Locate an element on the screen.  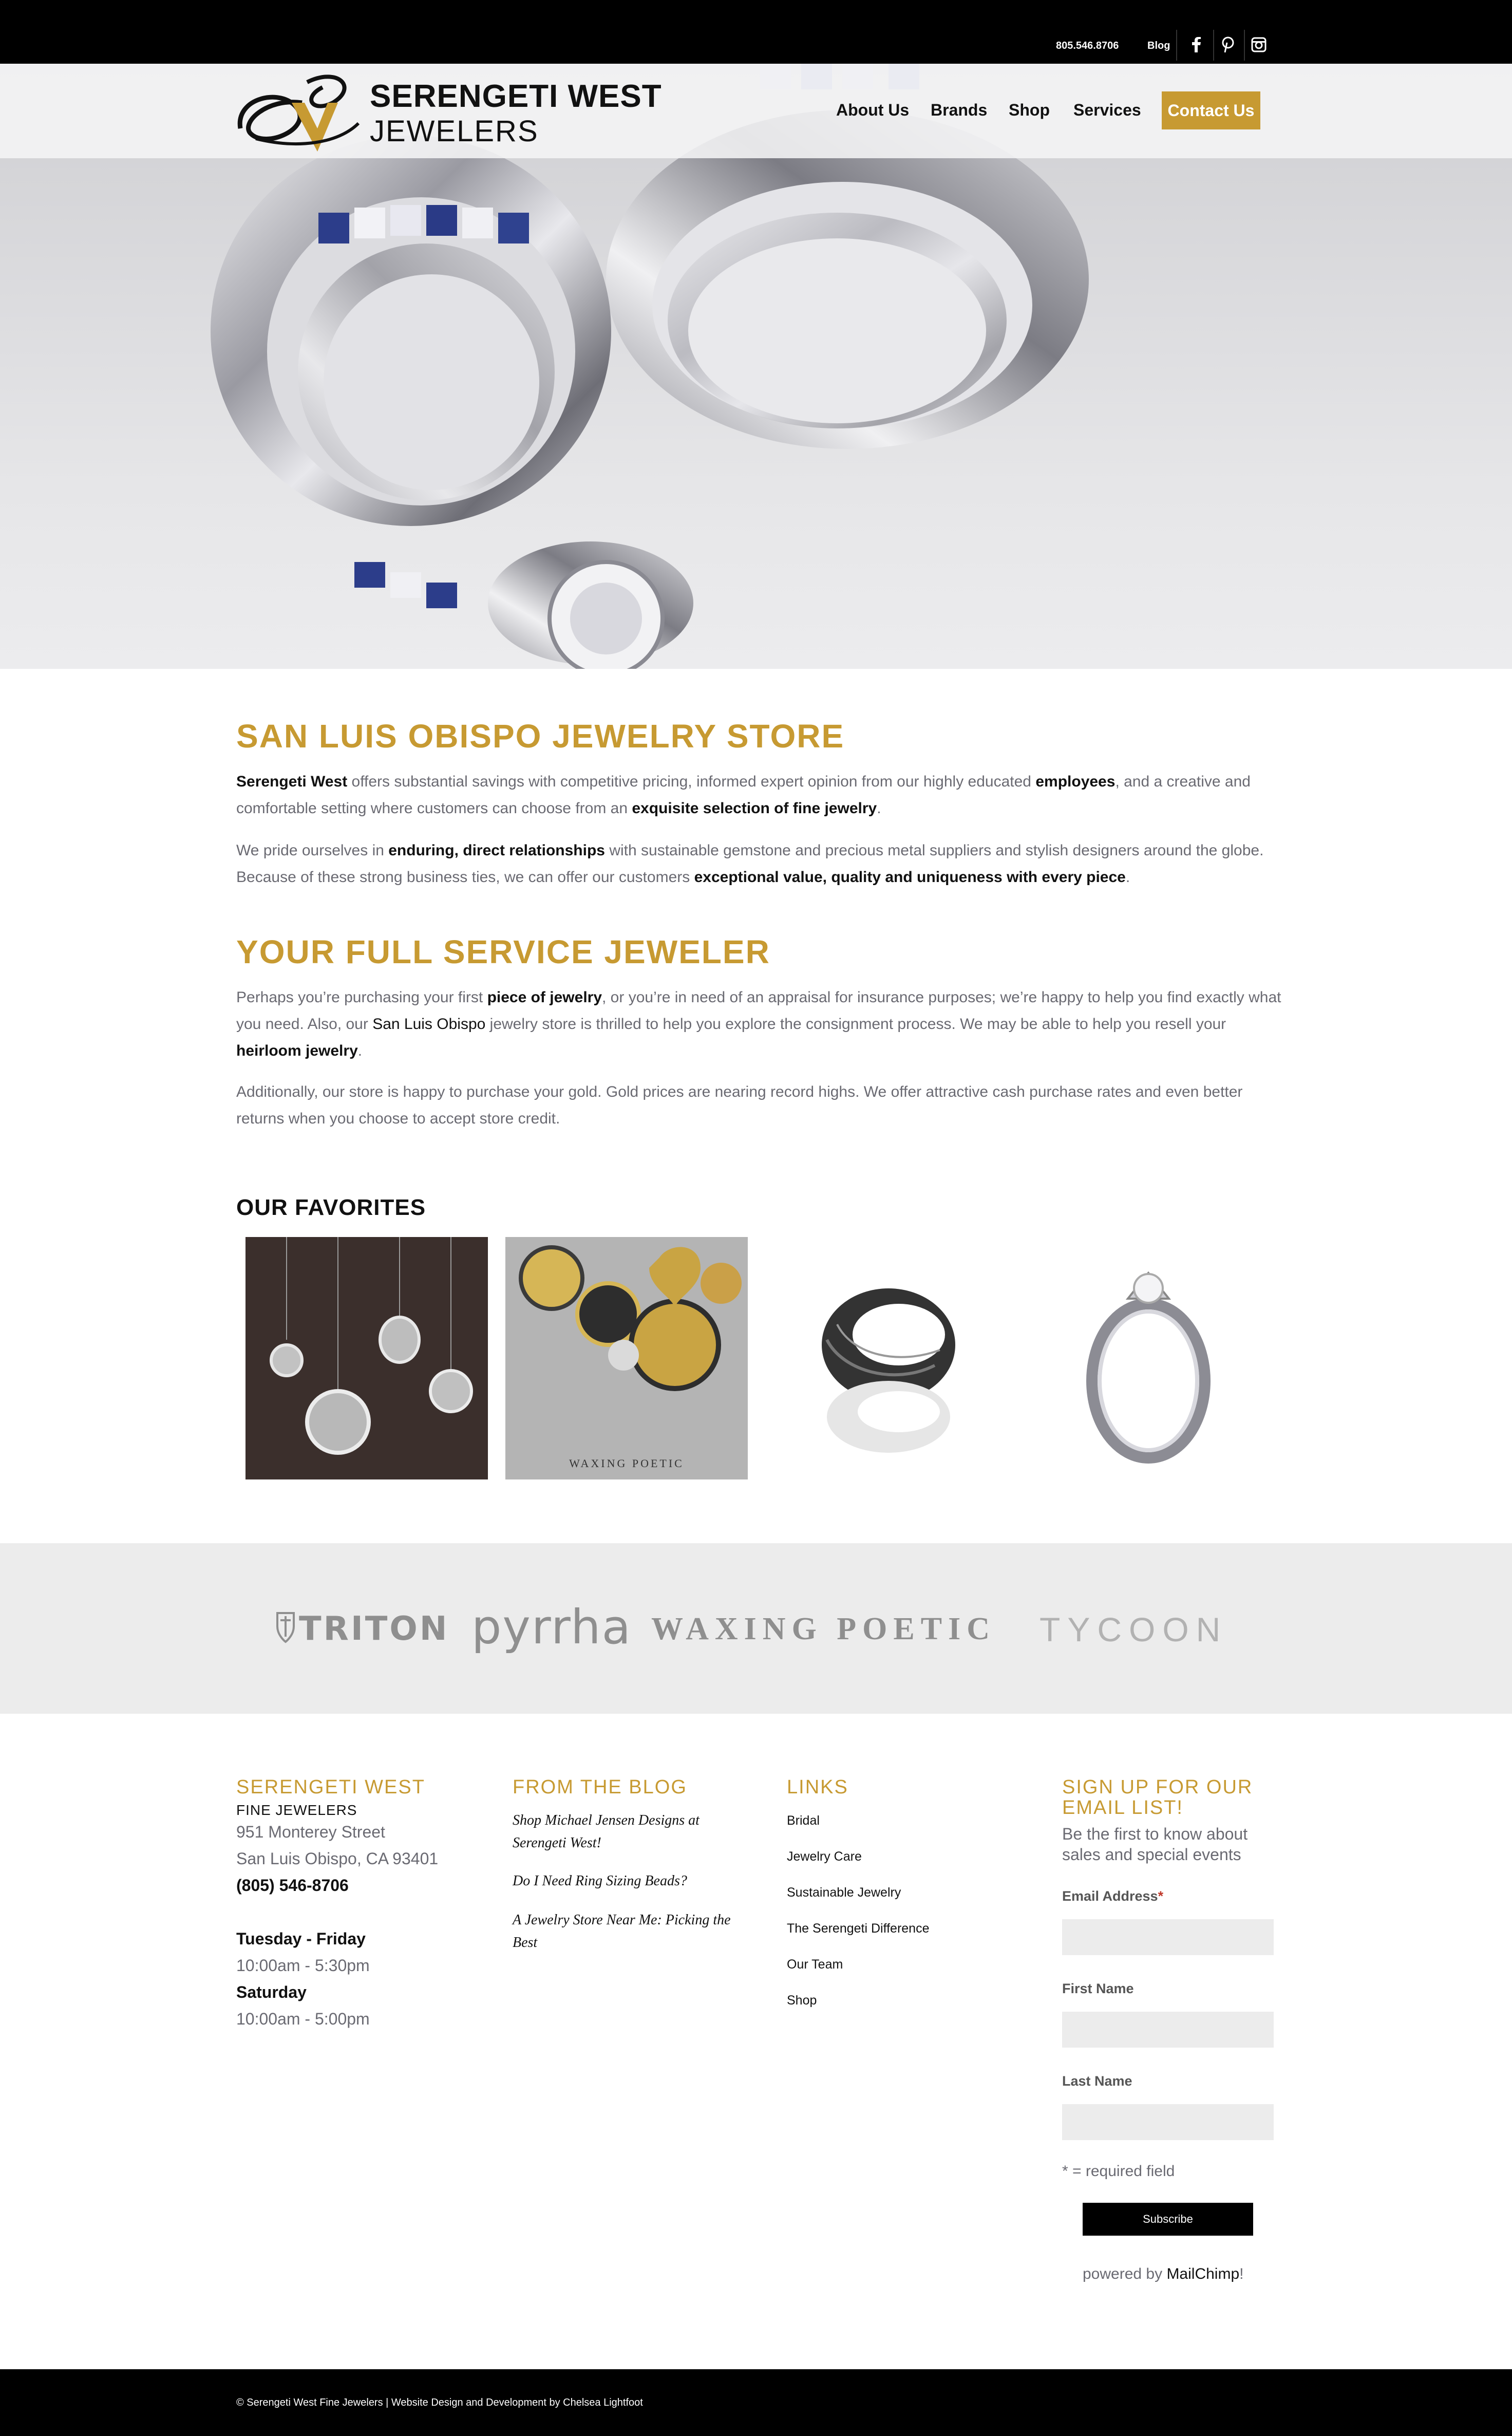
footer-hours-days1: Tuesday - Friday is located at coordinates (301, 1938).